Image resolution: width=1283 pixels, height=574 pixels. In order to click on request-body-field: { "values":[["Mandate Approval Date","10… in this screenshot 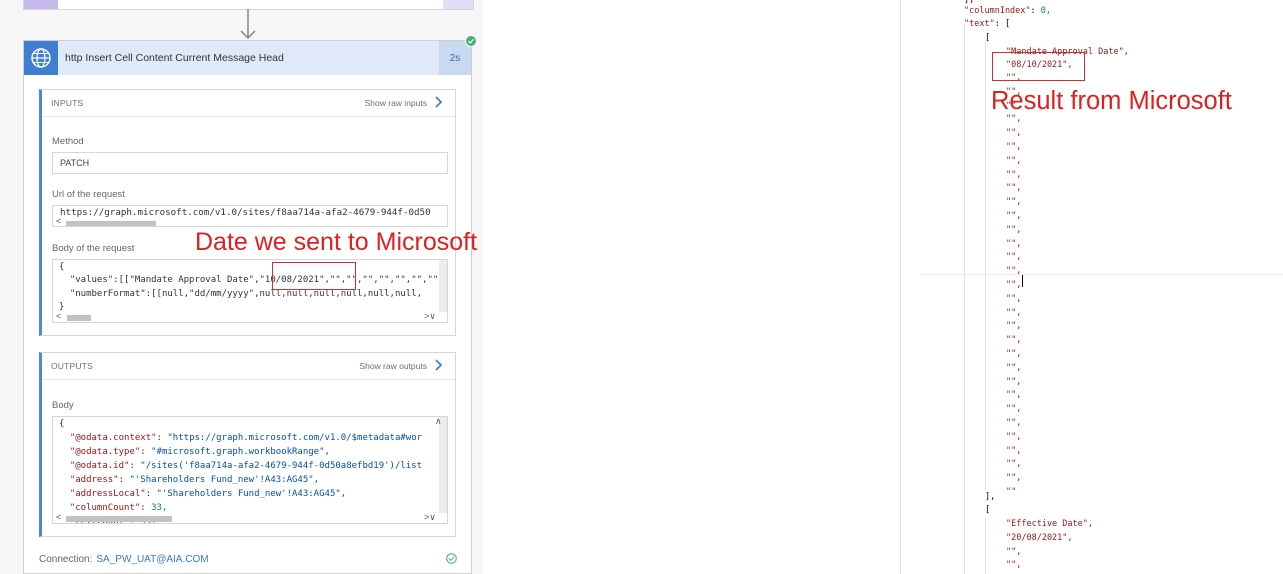, I will do `click(250, 291)`.